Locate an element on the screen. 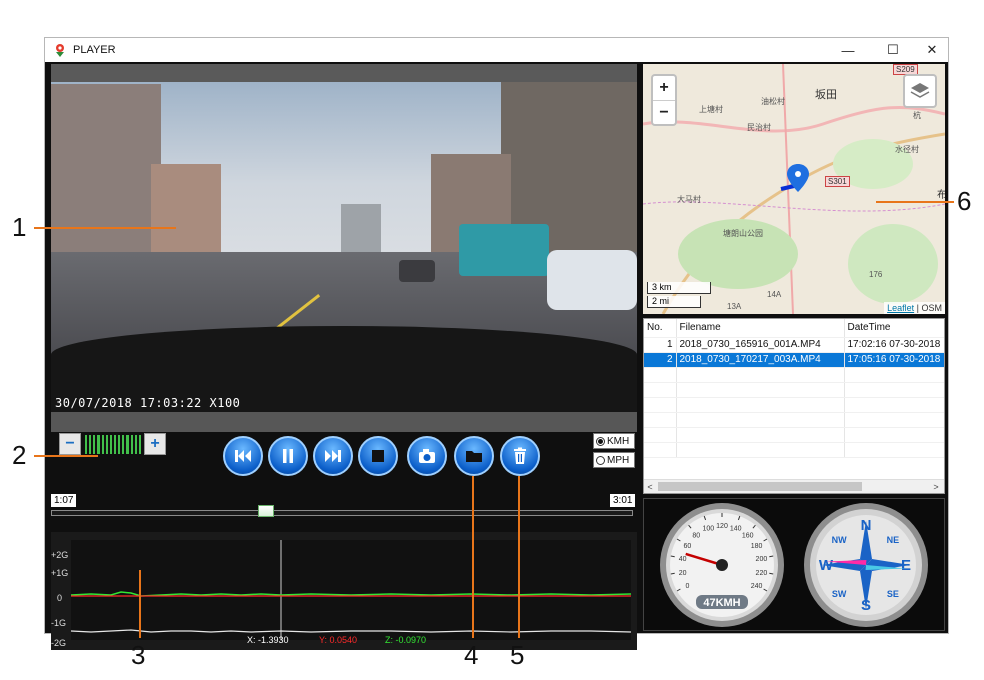 This screenshot has width=984, height=680. speed-tick-label: 40 is located at coordinates (683, 559).